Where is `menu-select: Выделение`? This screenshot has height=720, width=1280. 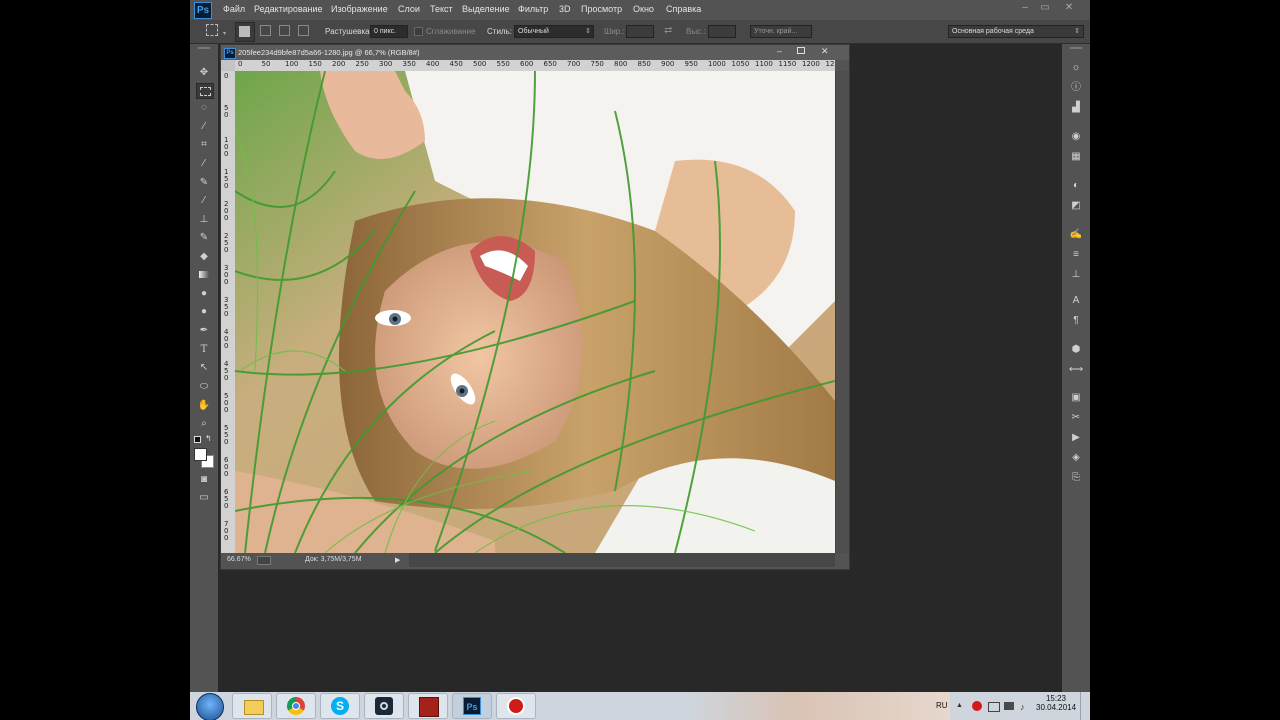
menu-select: Выделение is located at coordinates (486, 9).